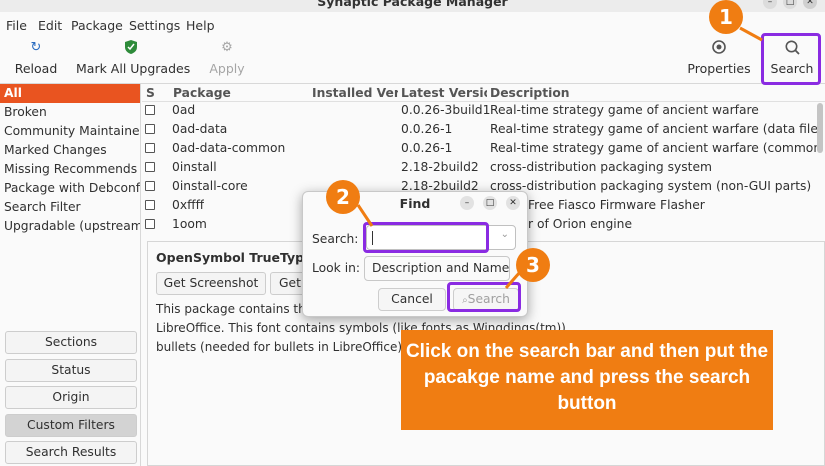 This screenshot has width=825, height=466. What do you see at coordinates (533, 265) in the screenshot?
I see `step-badge-3: 3` at bounding box center [533, 265].